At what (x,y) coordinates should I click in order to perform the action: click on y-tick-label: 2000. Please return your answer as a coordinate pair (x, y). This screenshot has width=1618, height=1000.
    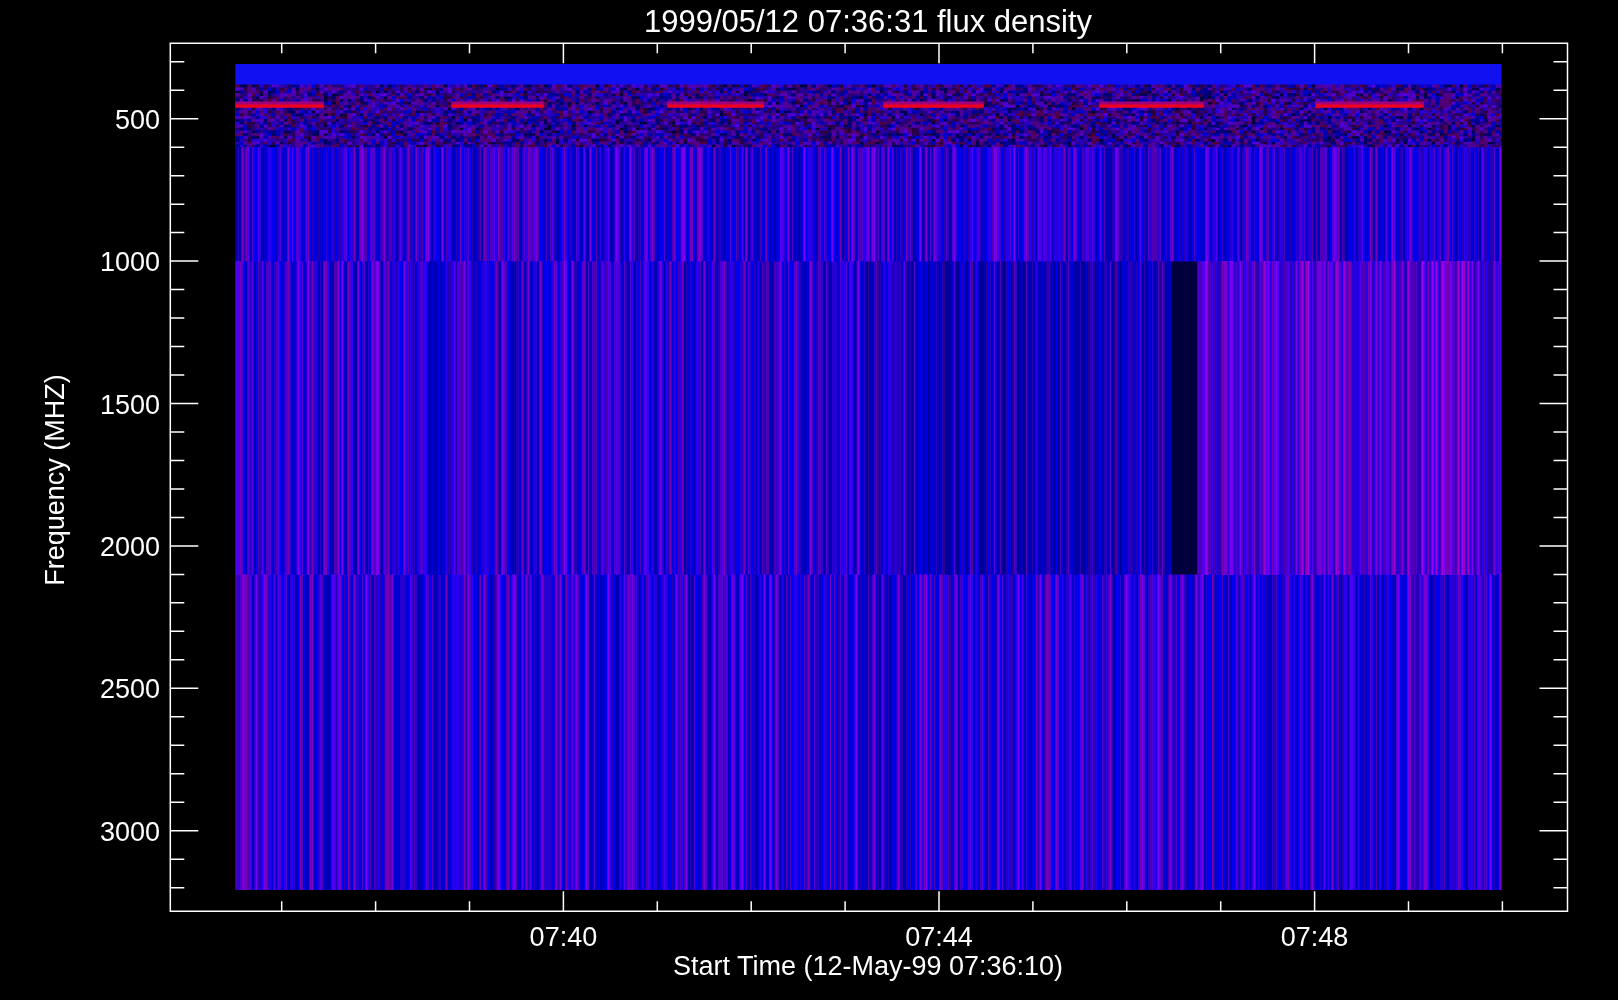
    Looking at the image, I should click on (129, 546).